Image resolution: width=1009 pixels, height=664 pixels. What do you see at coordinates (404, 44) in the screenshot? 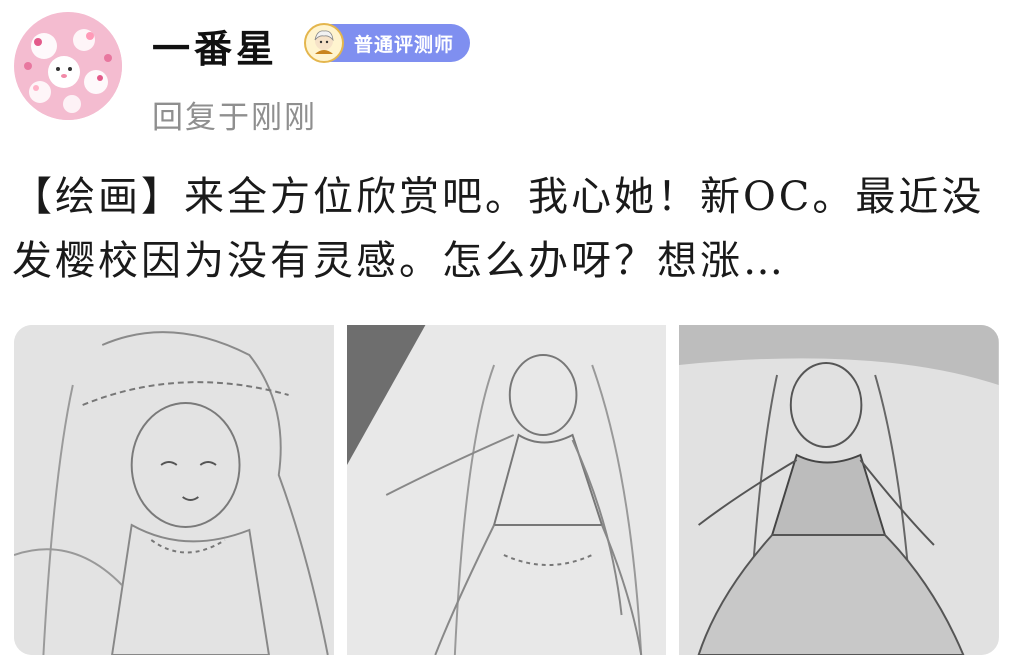
I see `badge-label: 普通评测师` at bounding box center [404, 44].